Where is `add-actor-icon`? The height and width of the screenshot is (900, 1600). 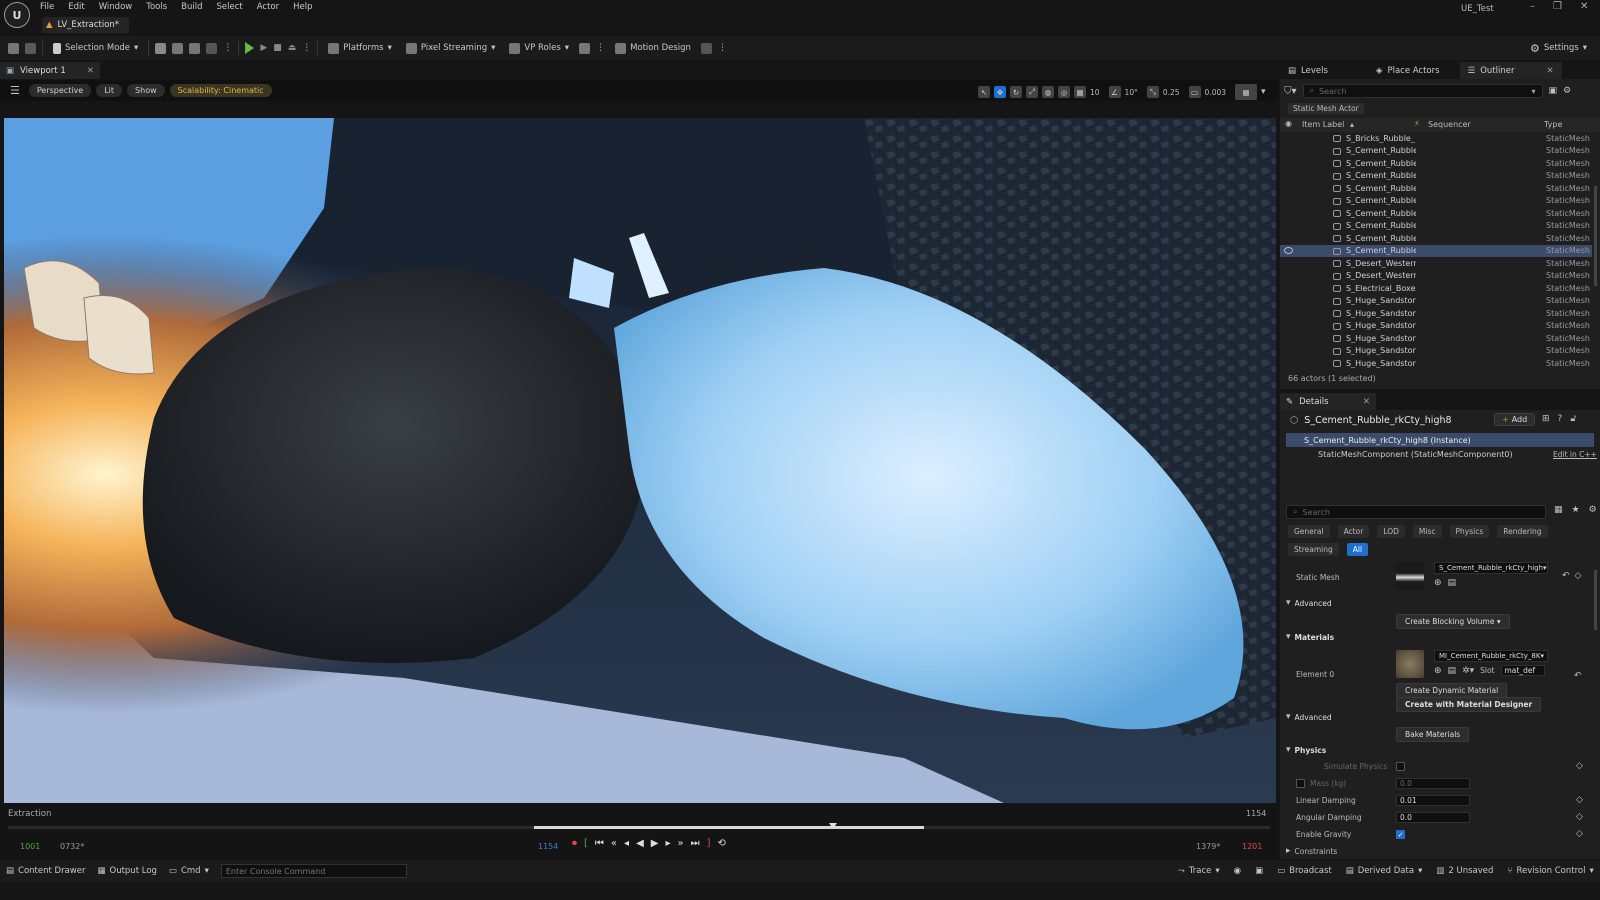
add-actor-icon is located at coordinates (161, 48).